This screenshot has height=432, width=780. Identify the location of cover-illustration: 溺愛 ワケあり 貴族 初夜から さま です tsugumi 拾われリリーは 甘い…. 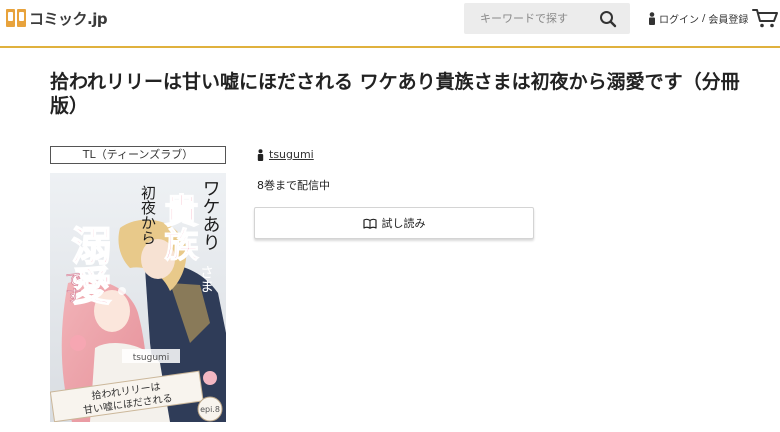
(138, 297).